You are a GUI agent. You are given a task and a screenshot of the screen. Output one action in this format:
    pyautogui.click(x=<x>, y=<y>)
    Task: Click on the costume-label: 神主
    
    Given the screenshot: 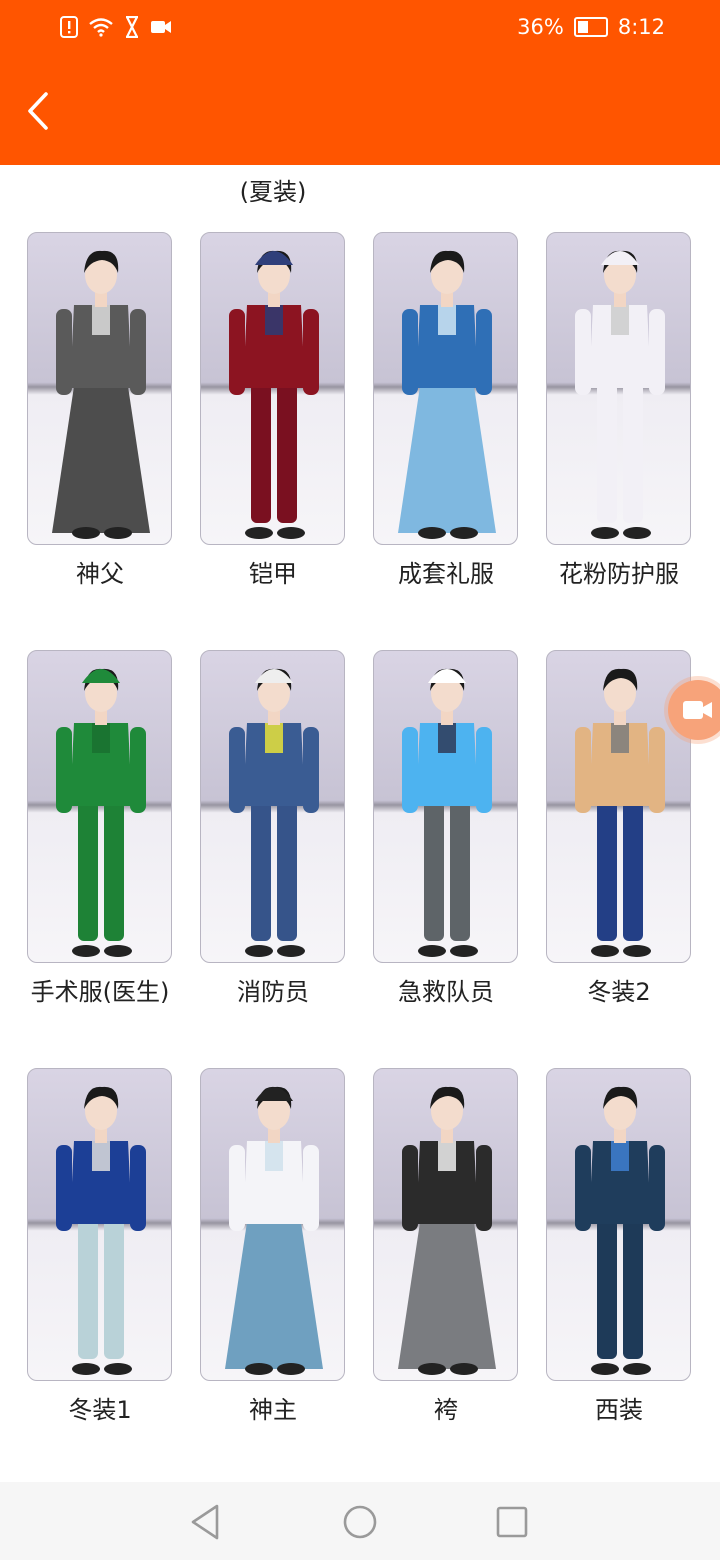 What is the action you would take?
    pyautogui.click(x=273, y=1410)
    